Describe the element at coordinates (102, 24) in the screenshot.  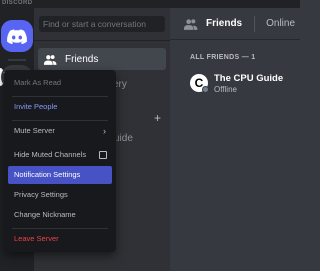
I see `search-input: Find or start a conversation` at that location.